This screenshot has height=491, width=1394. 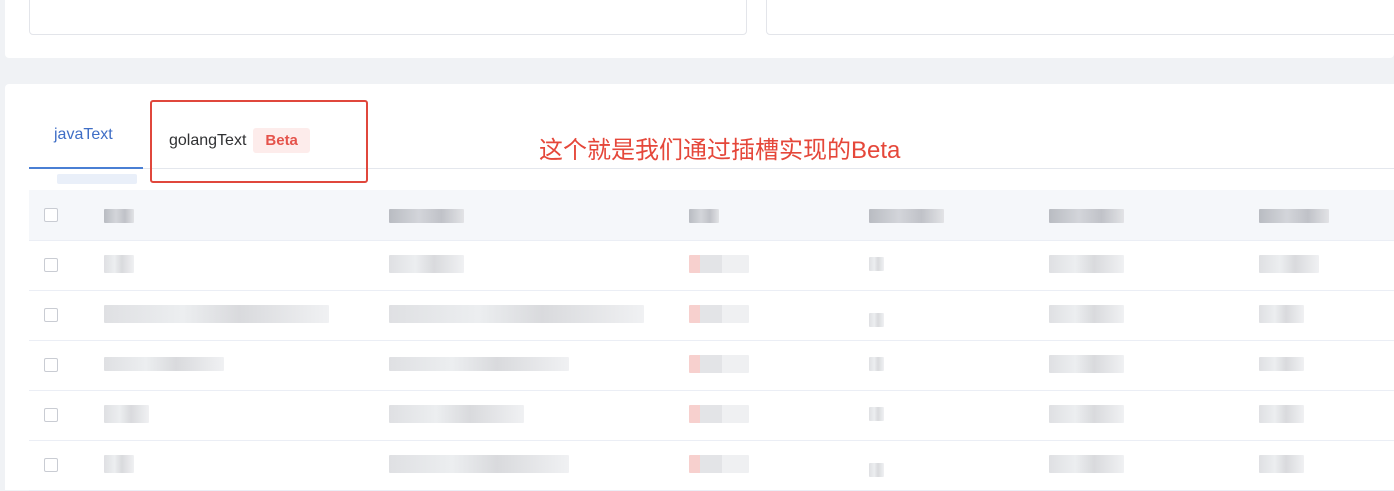 I want to click on top-panel, so click(x=699, y=29).